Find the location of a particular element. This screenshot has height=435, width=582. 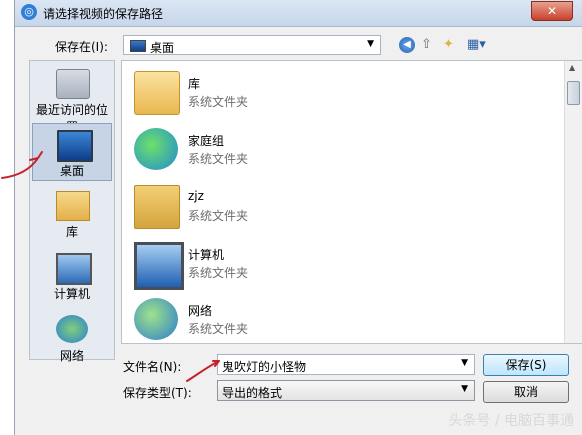

file-name: zjz is located at coordinates (196, 196).